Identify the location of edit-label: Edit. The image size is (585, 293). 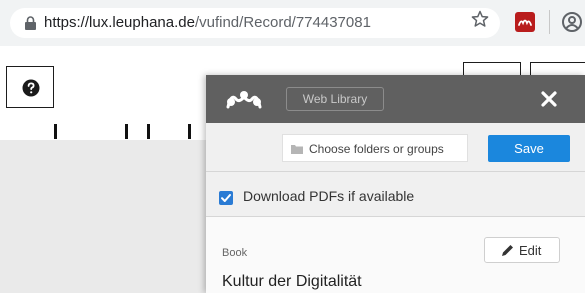
(530, 250).